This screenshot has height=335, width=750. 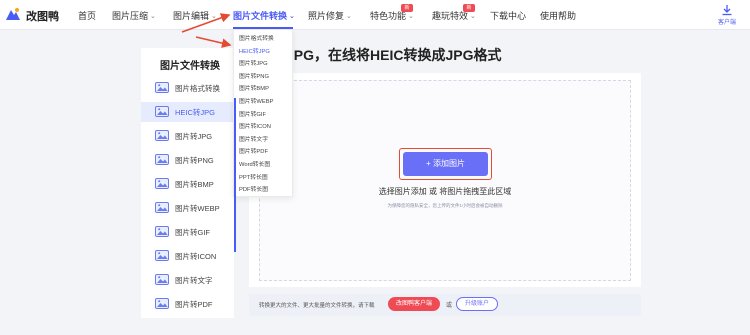 I want to click on client-download-button: 客户端, so click(x=727, y=15).